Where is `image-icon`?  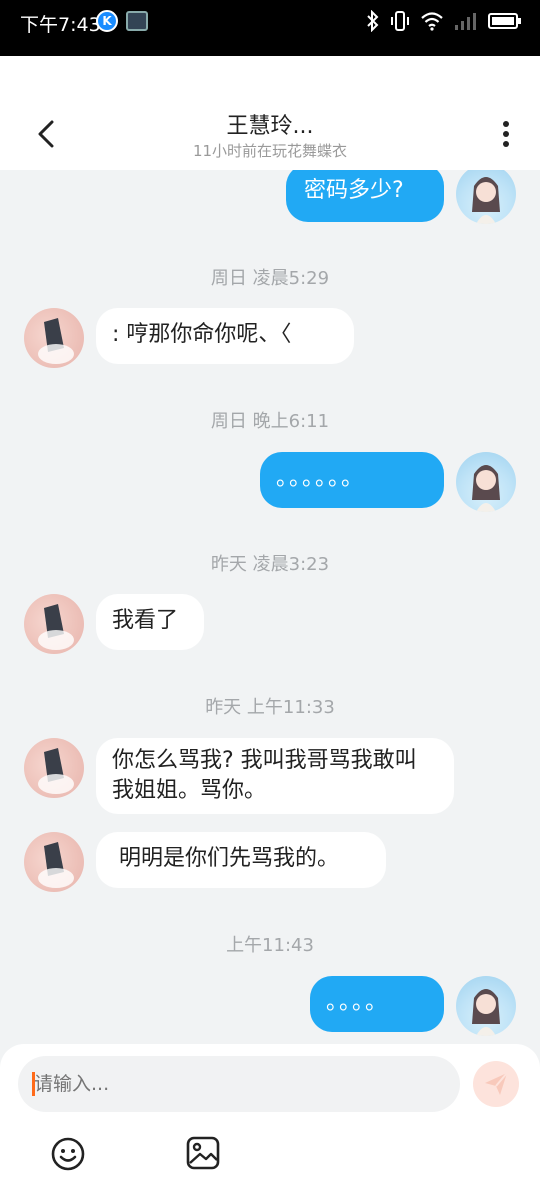 image-icon is located at coordinates (203, 1153).